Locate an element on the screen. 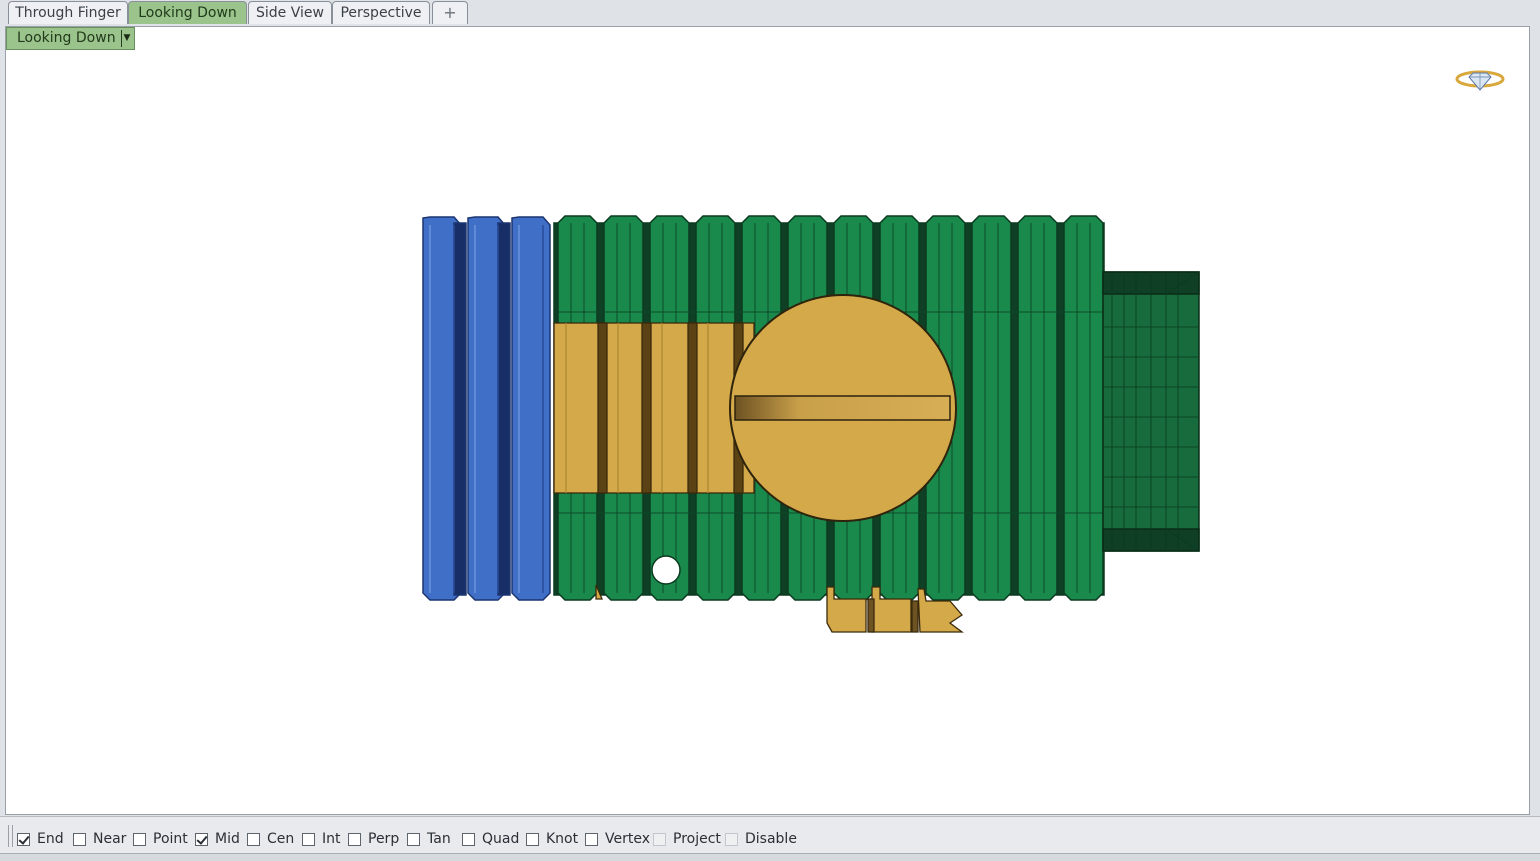 The image size is (1540, 861). add-tab-button: + is located at coordinates (450, 12).